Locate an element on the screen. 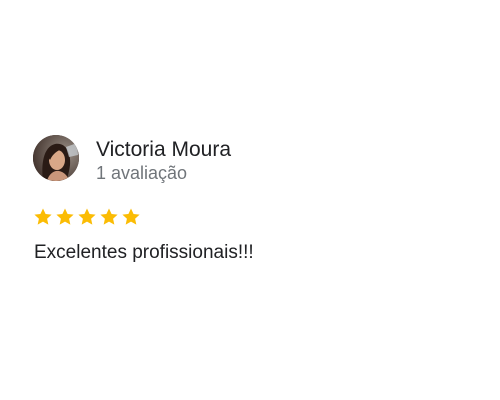 The width and height of the screenshot is (500, 400). avatar is located at coordinates (56, 158).